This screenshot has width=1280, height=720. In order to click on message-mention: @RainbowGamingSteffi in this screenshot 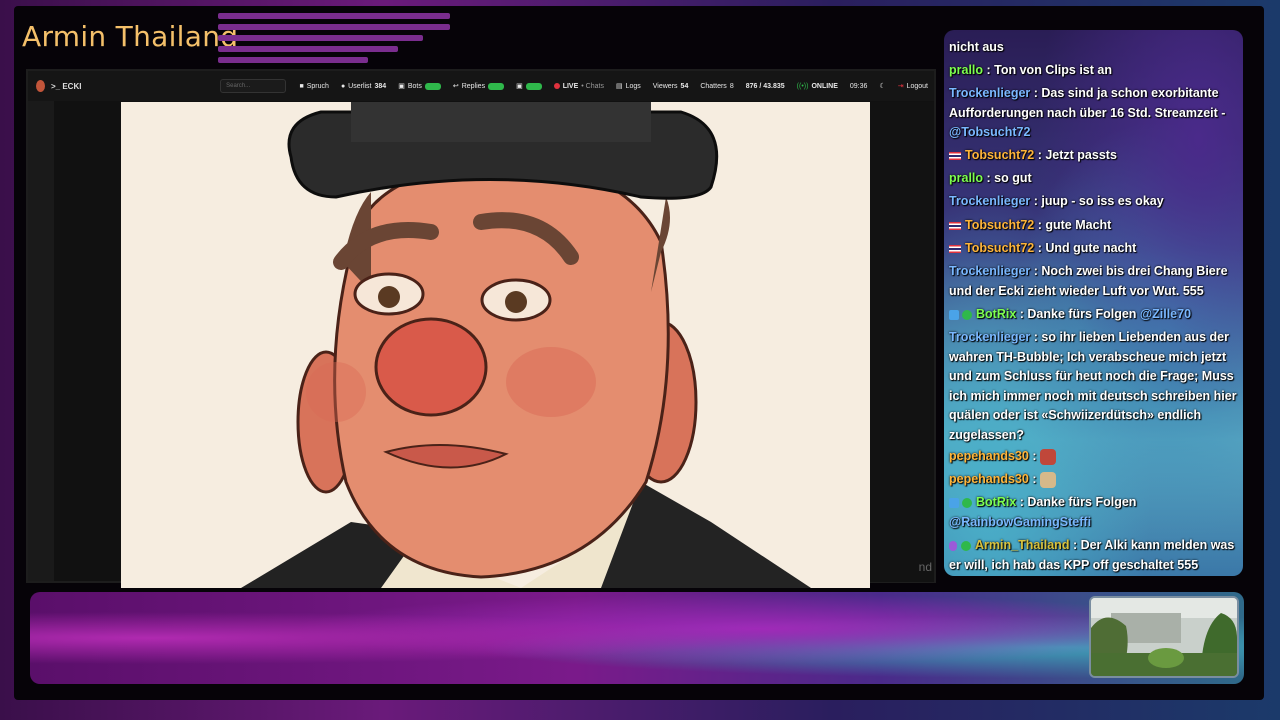, I will do `click(1020, 522)`.